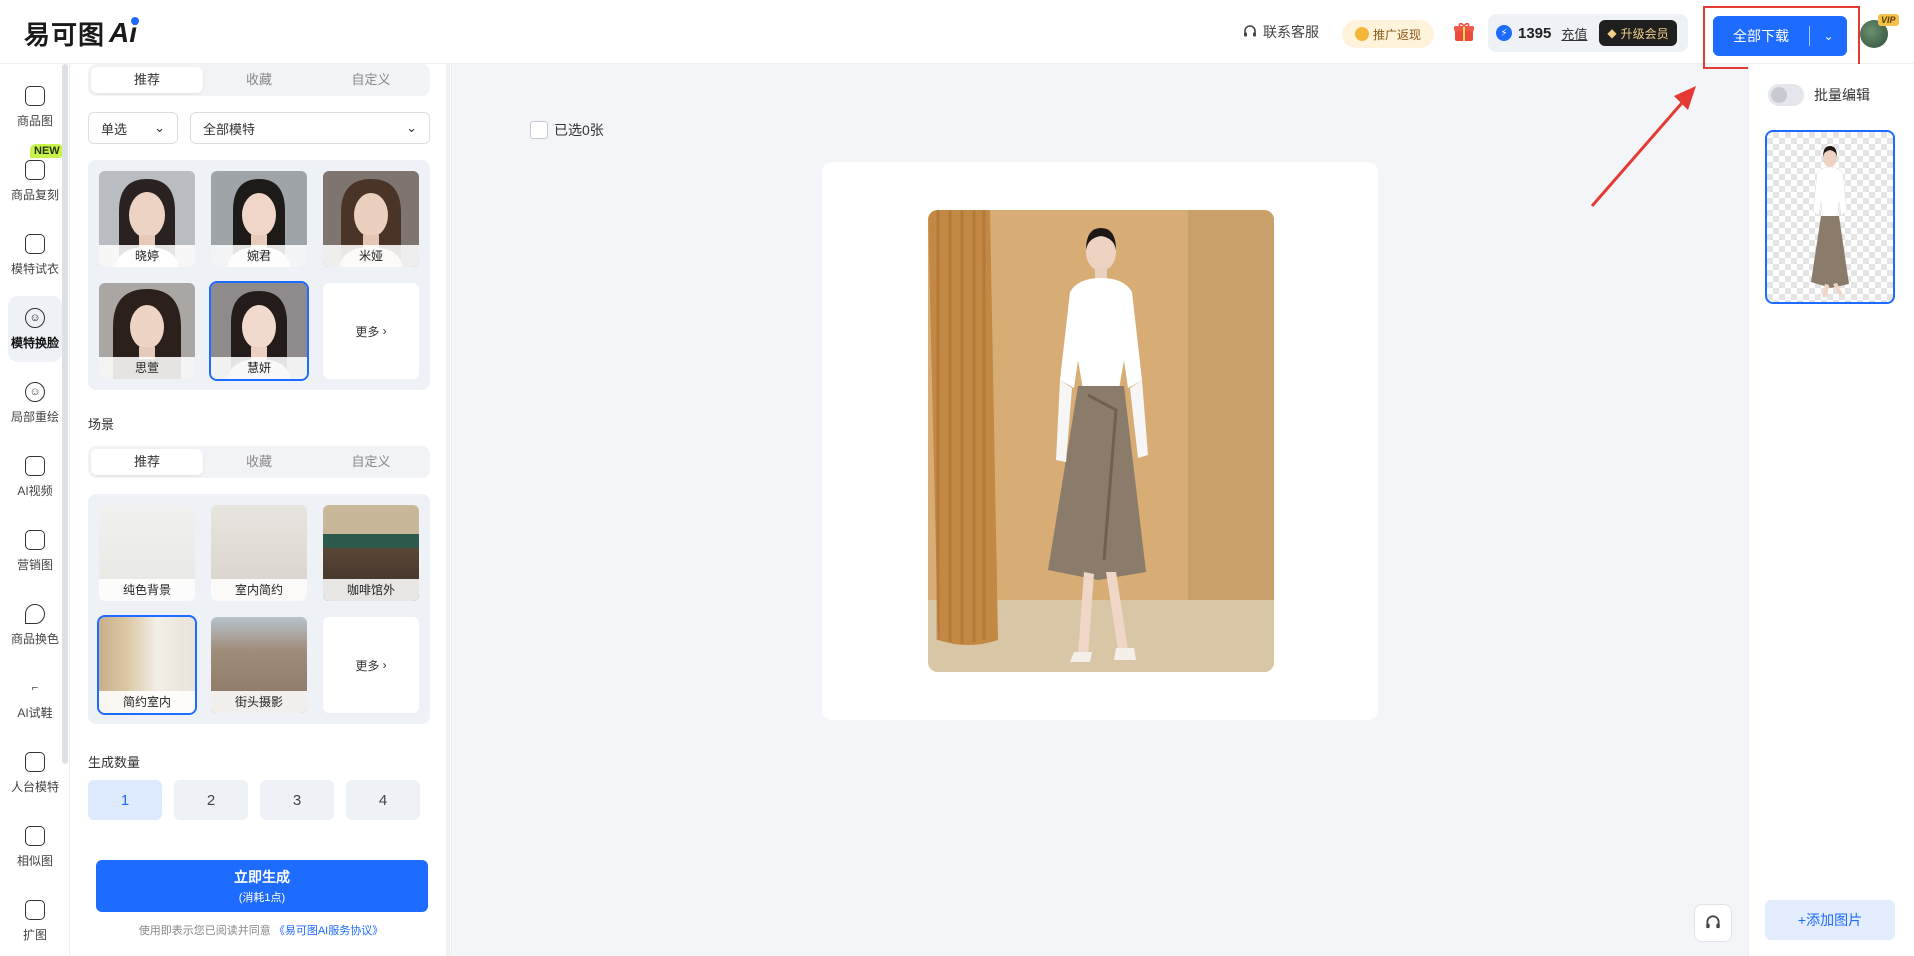 The height and width of the screenshot is (956, 1914). I want to click on quantity-option-1: 1, so click(125, 800).